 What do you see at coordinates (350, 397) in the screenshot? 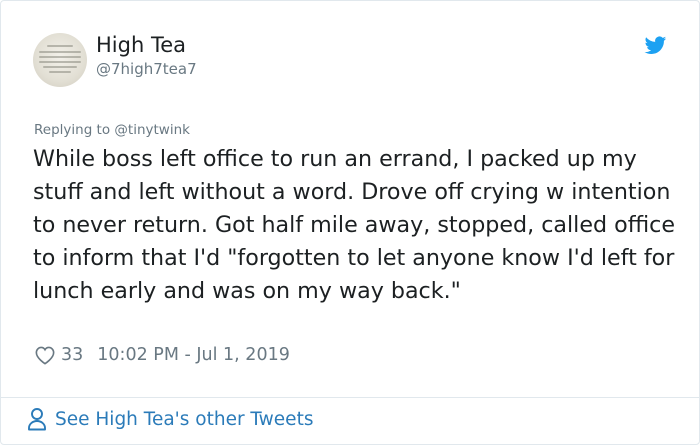
I see `divider` at bounding box center [350, 397].